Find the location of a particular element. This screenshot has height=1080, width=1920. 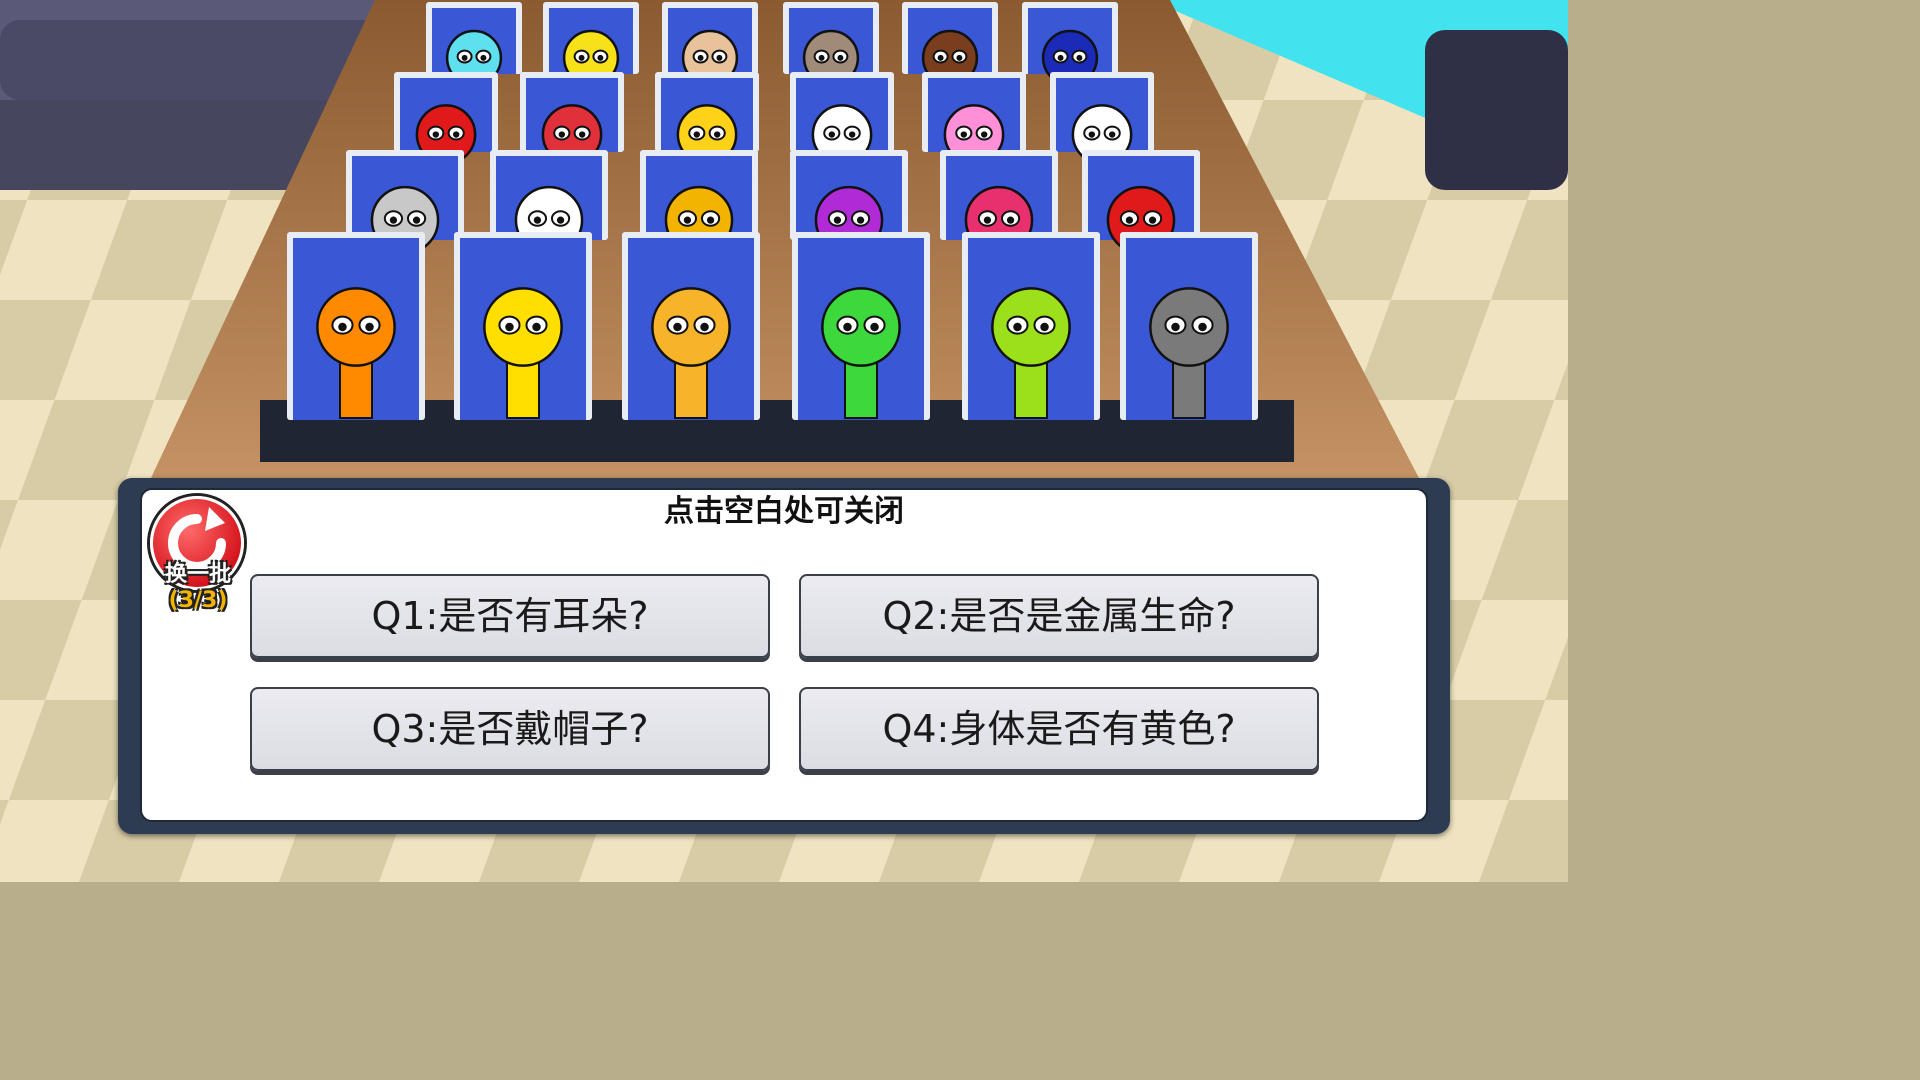

character-card-yellow-visor is located at coordinates (691, 326).